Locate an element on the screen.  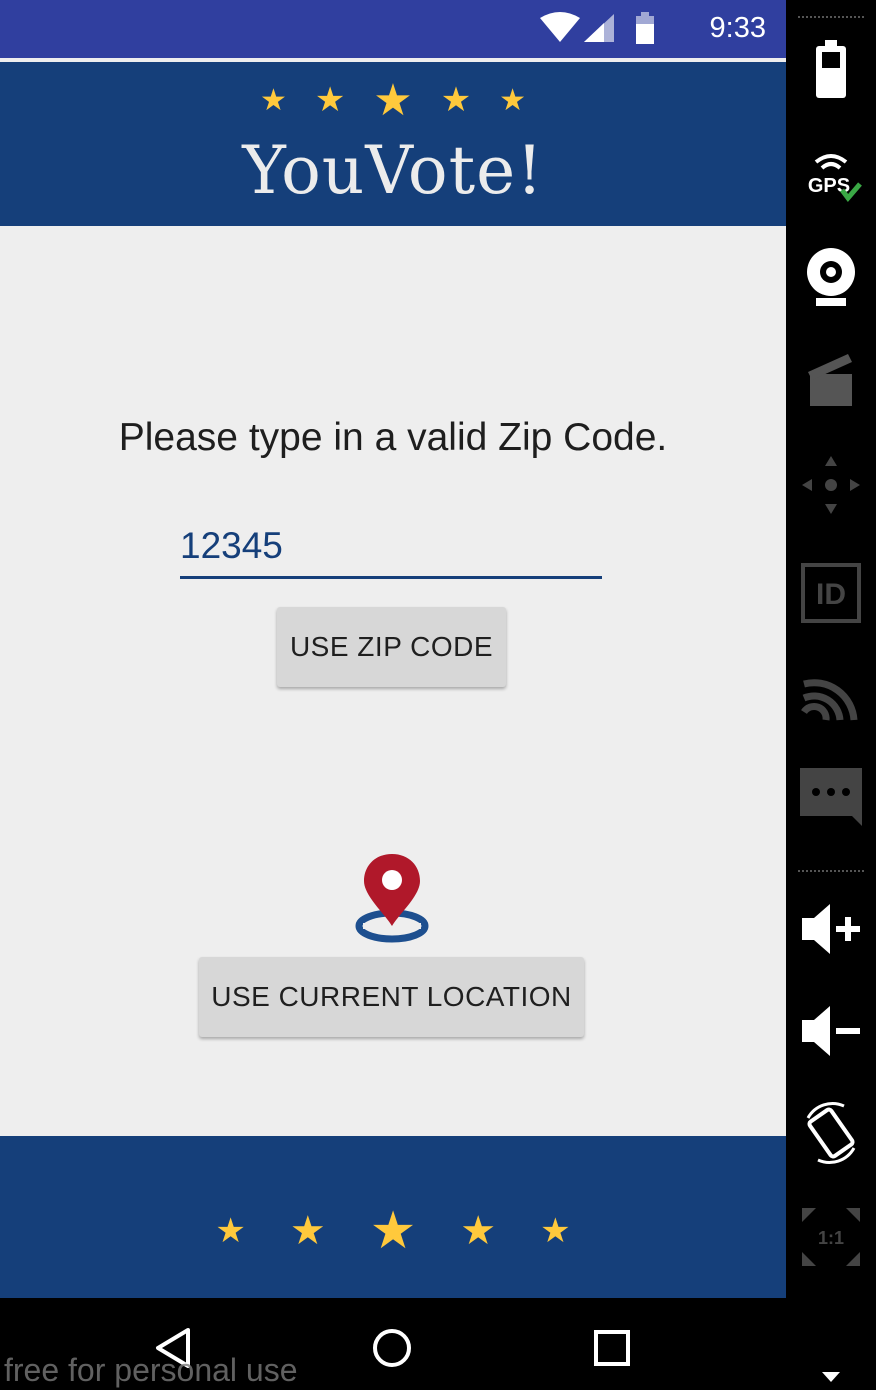
use-zip-code-button: USE ZIP CODE is located at coordinates (391, 647).